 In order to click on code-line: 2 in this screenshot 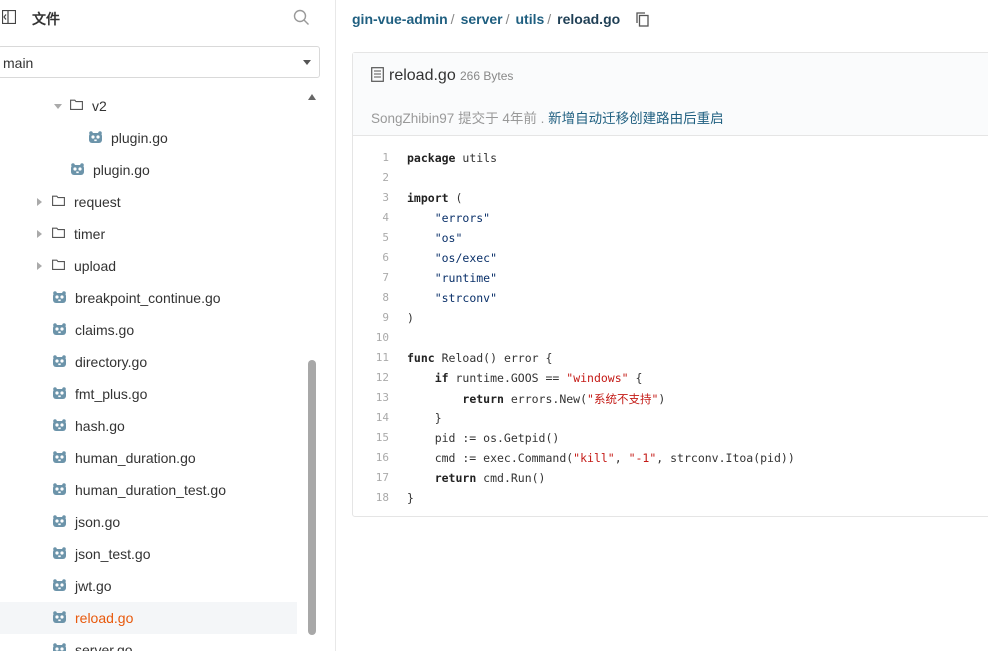, I will do `click(670, 179)`.